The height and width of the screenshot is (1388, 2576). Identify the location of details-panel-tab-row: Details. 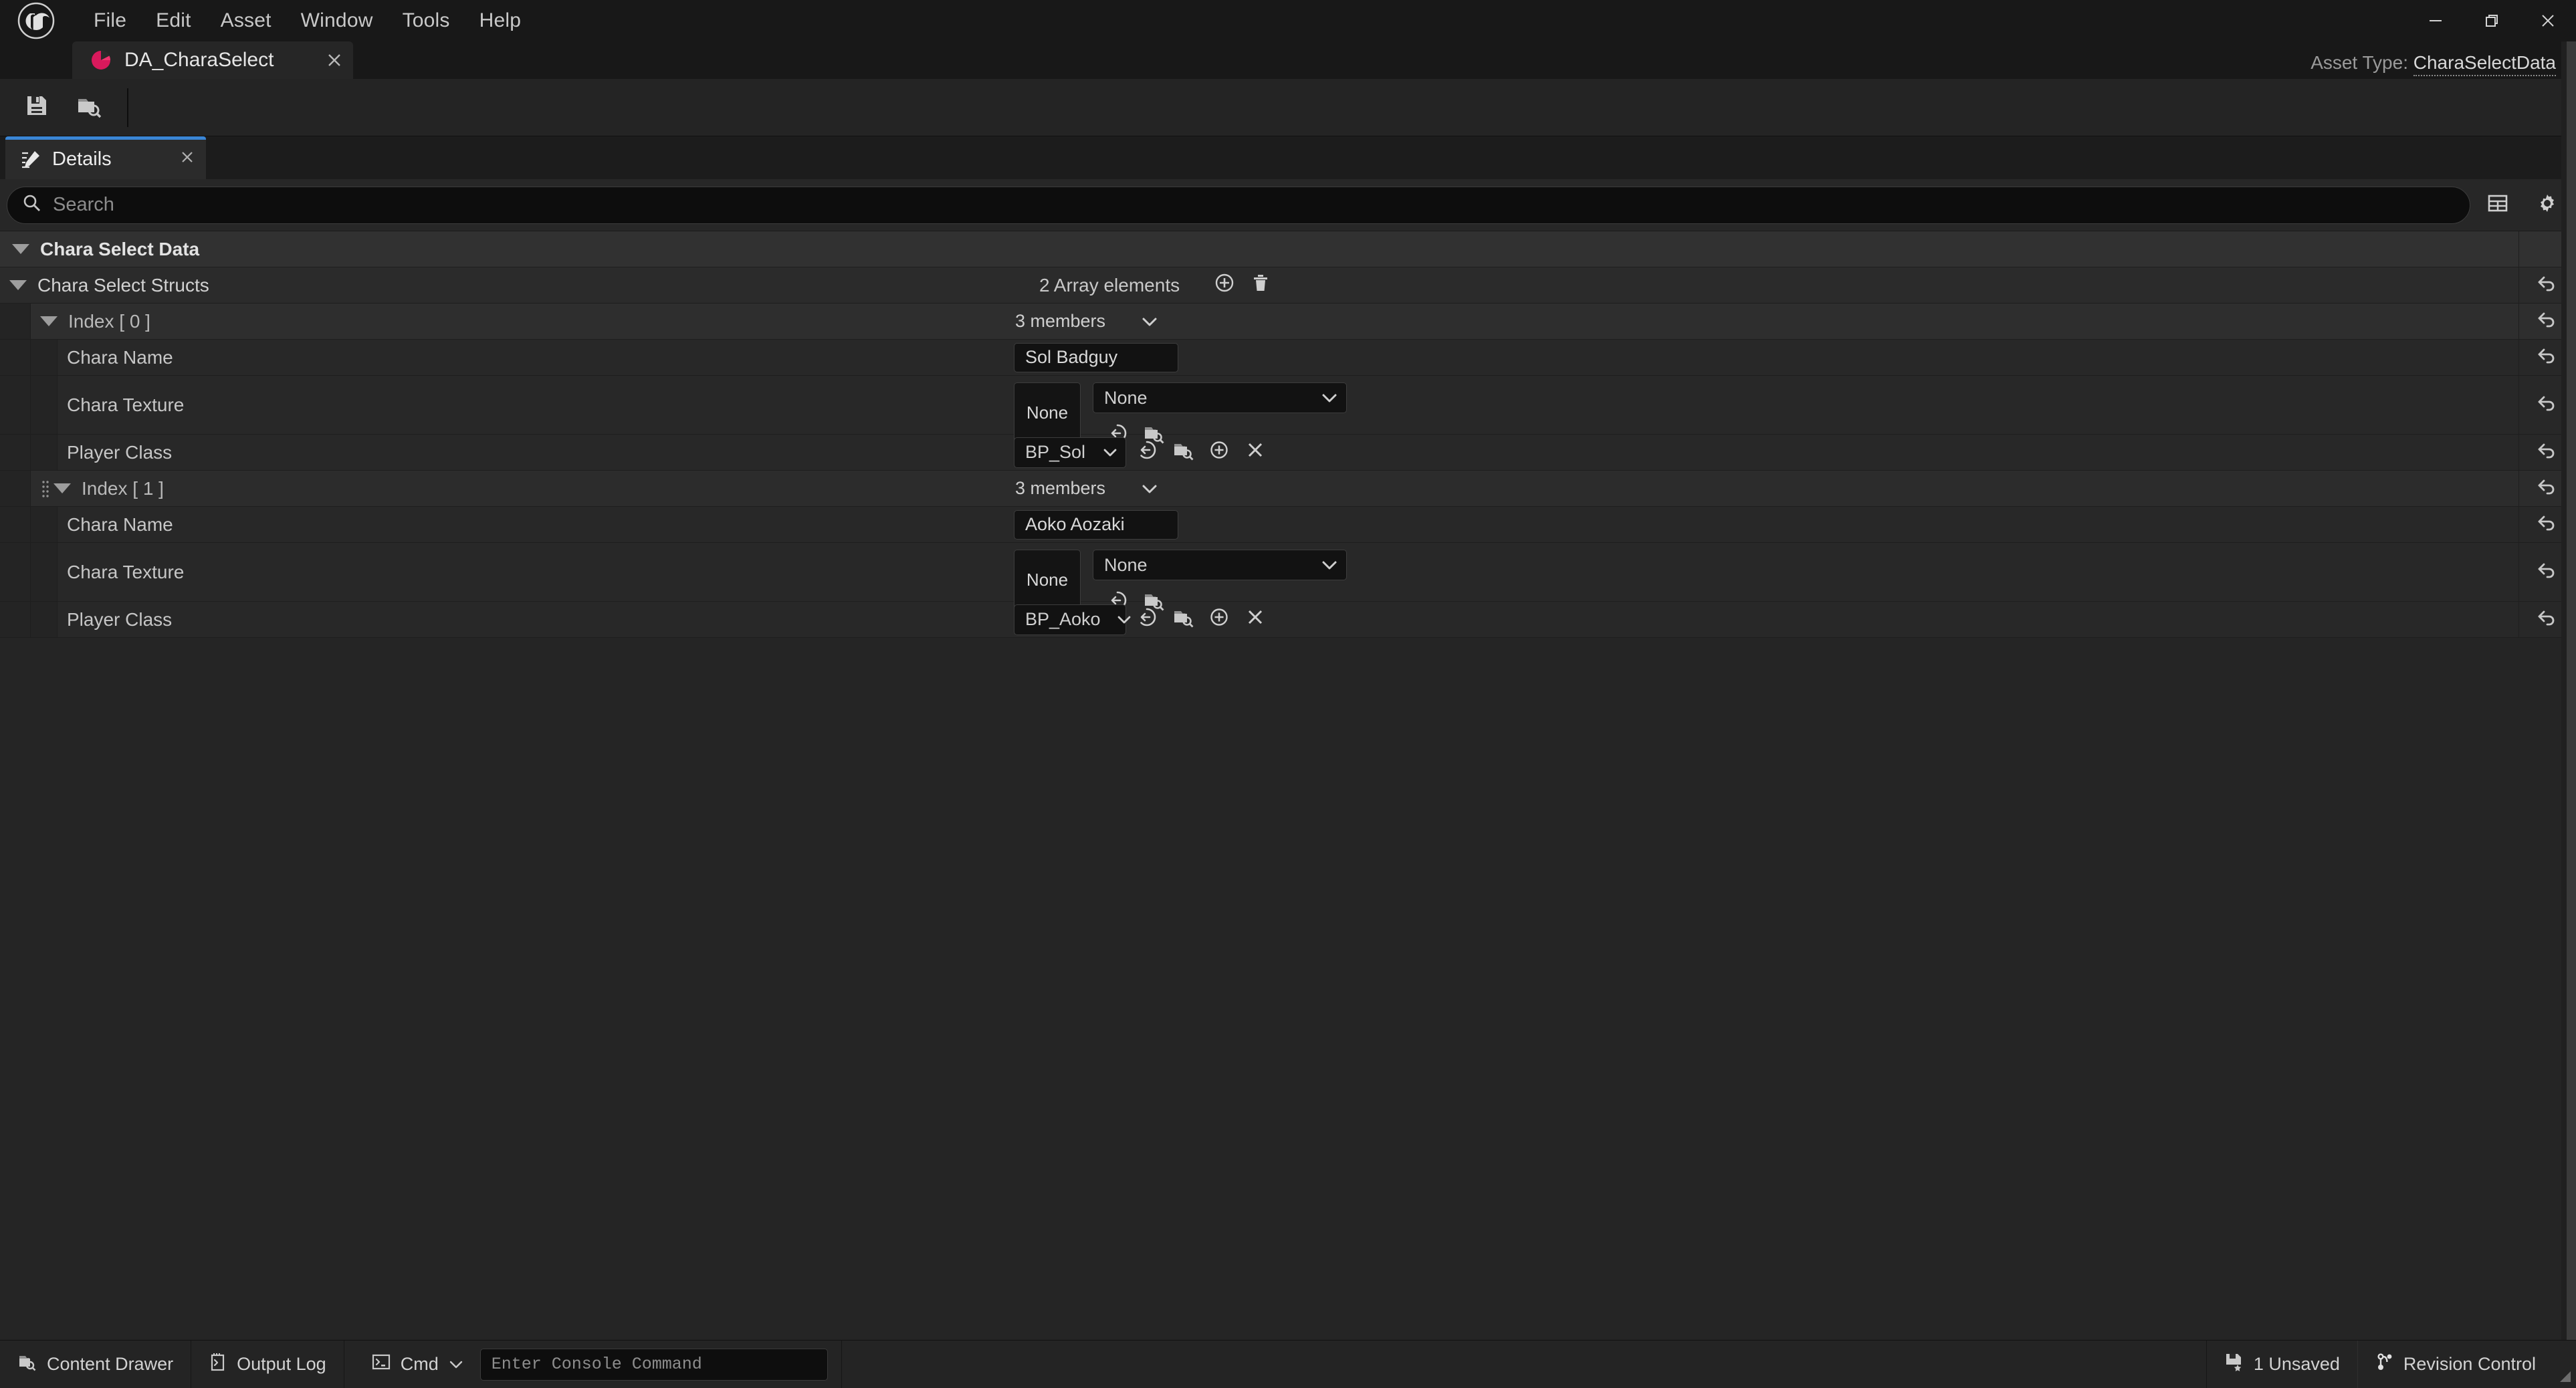
(1288, 157).